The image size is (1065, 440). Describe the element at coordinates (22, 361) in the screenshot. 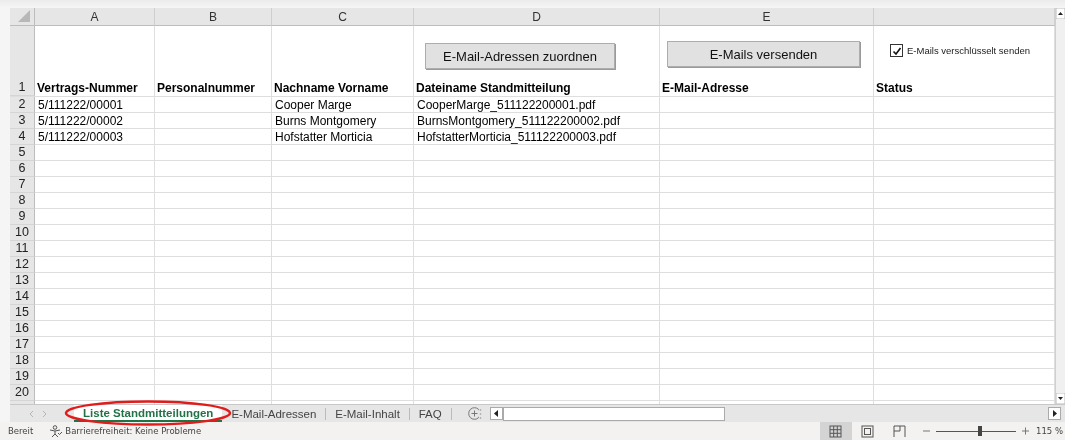

I see `row-header: 18` at that location.